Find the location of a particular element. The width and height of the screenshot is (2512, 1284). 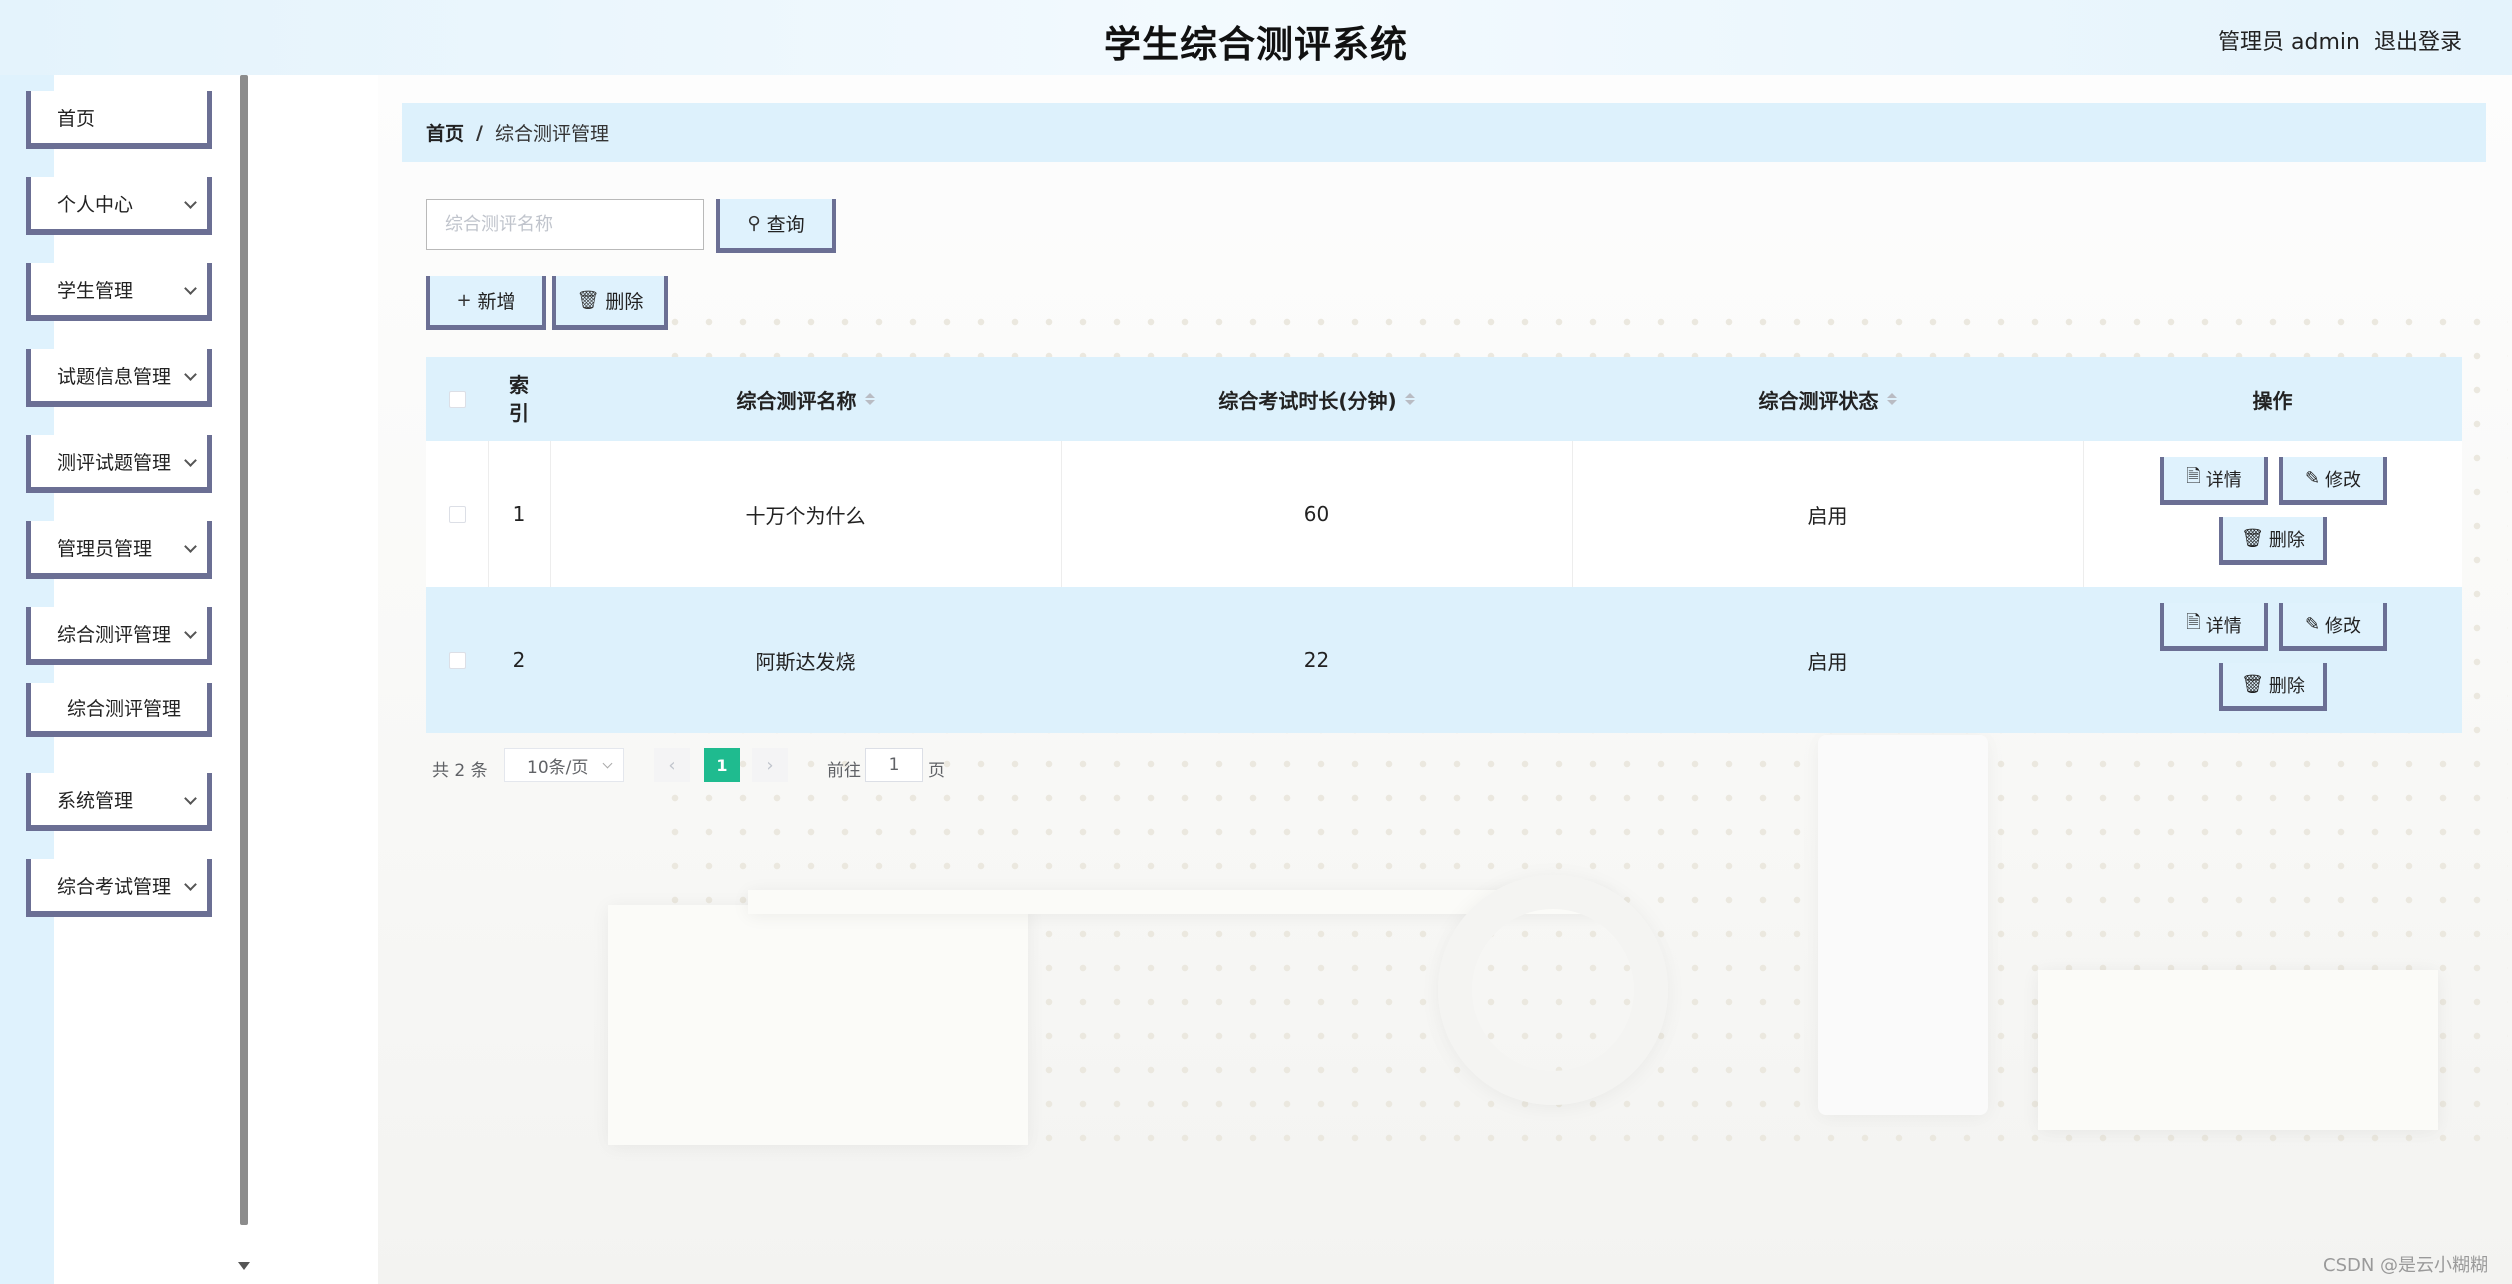

sidebar-item-admin-management: 管理员管理 is located at coordinates (119, 550).